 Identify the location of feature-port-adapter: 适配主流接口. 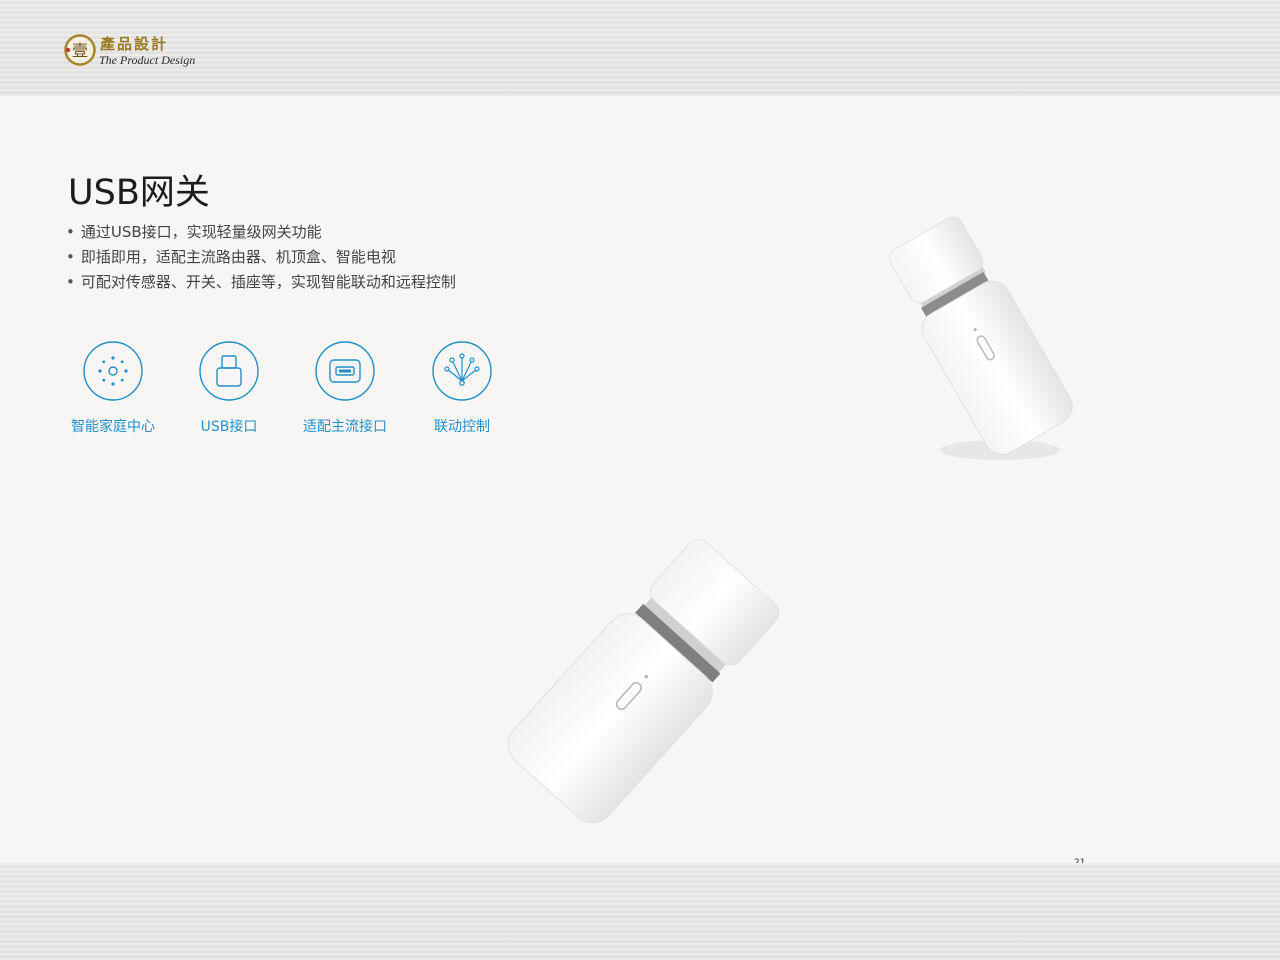
(345, 395).